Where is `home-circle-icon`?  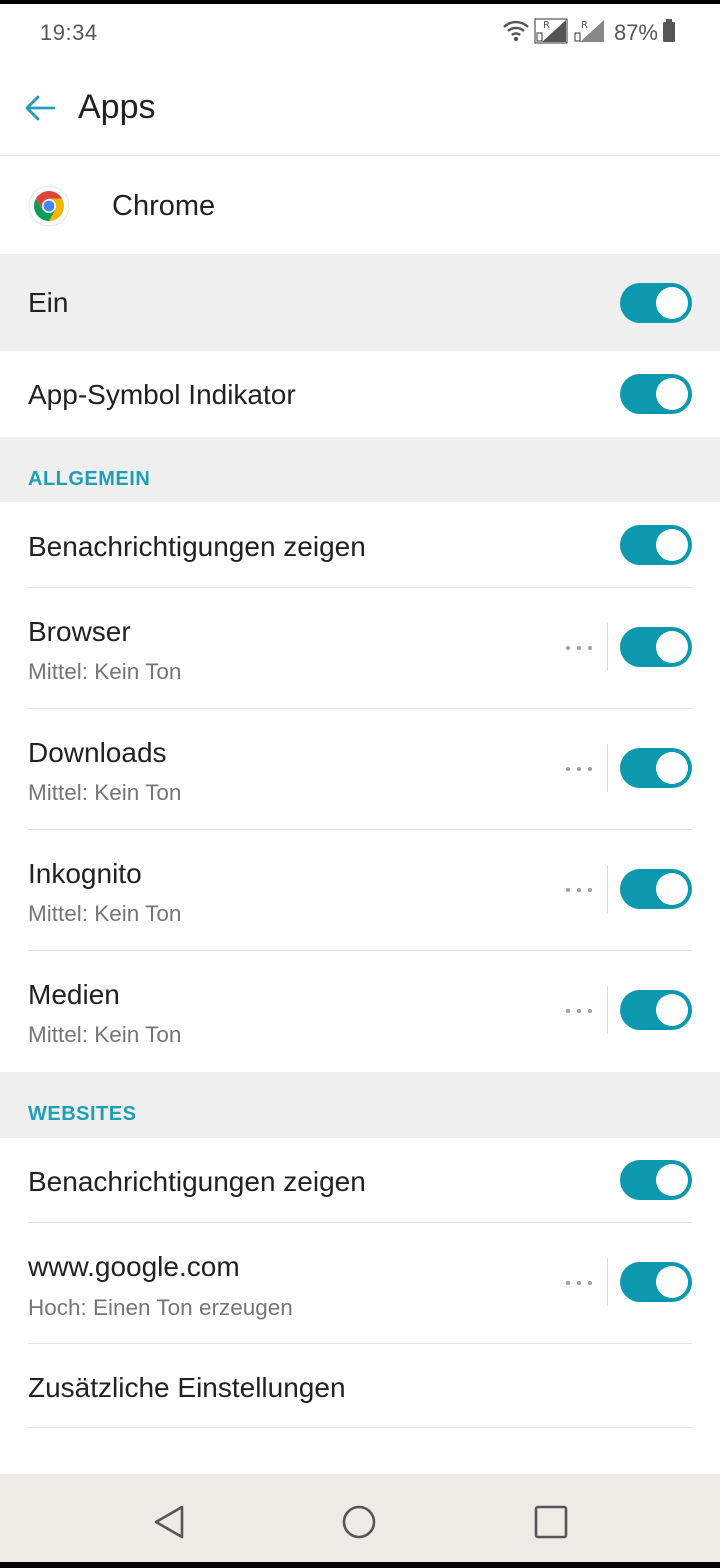 home-circle-icon is located at coordinates (359, 1522).